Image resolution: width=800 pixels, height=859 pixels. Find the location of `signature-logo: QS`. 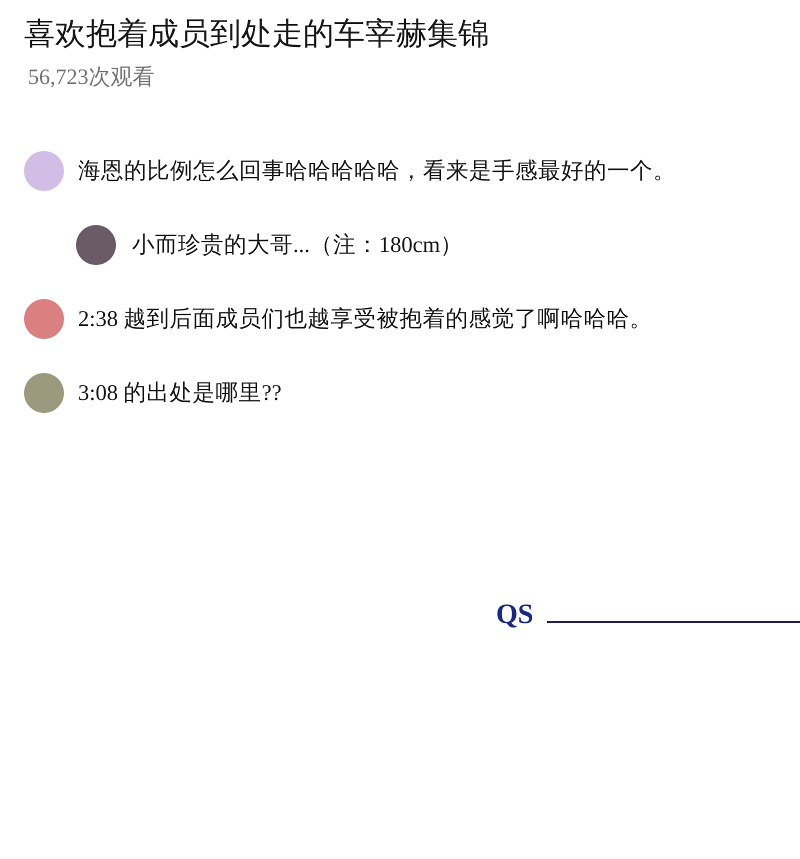

signature-logo: QS is located at coordinates (515, 615).